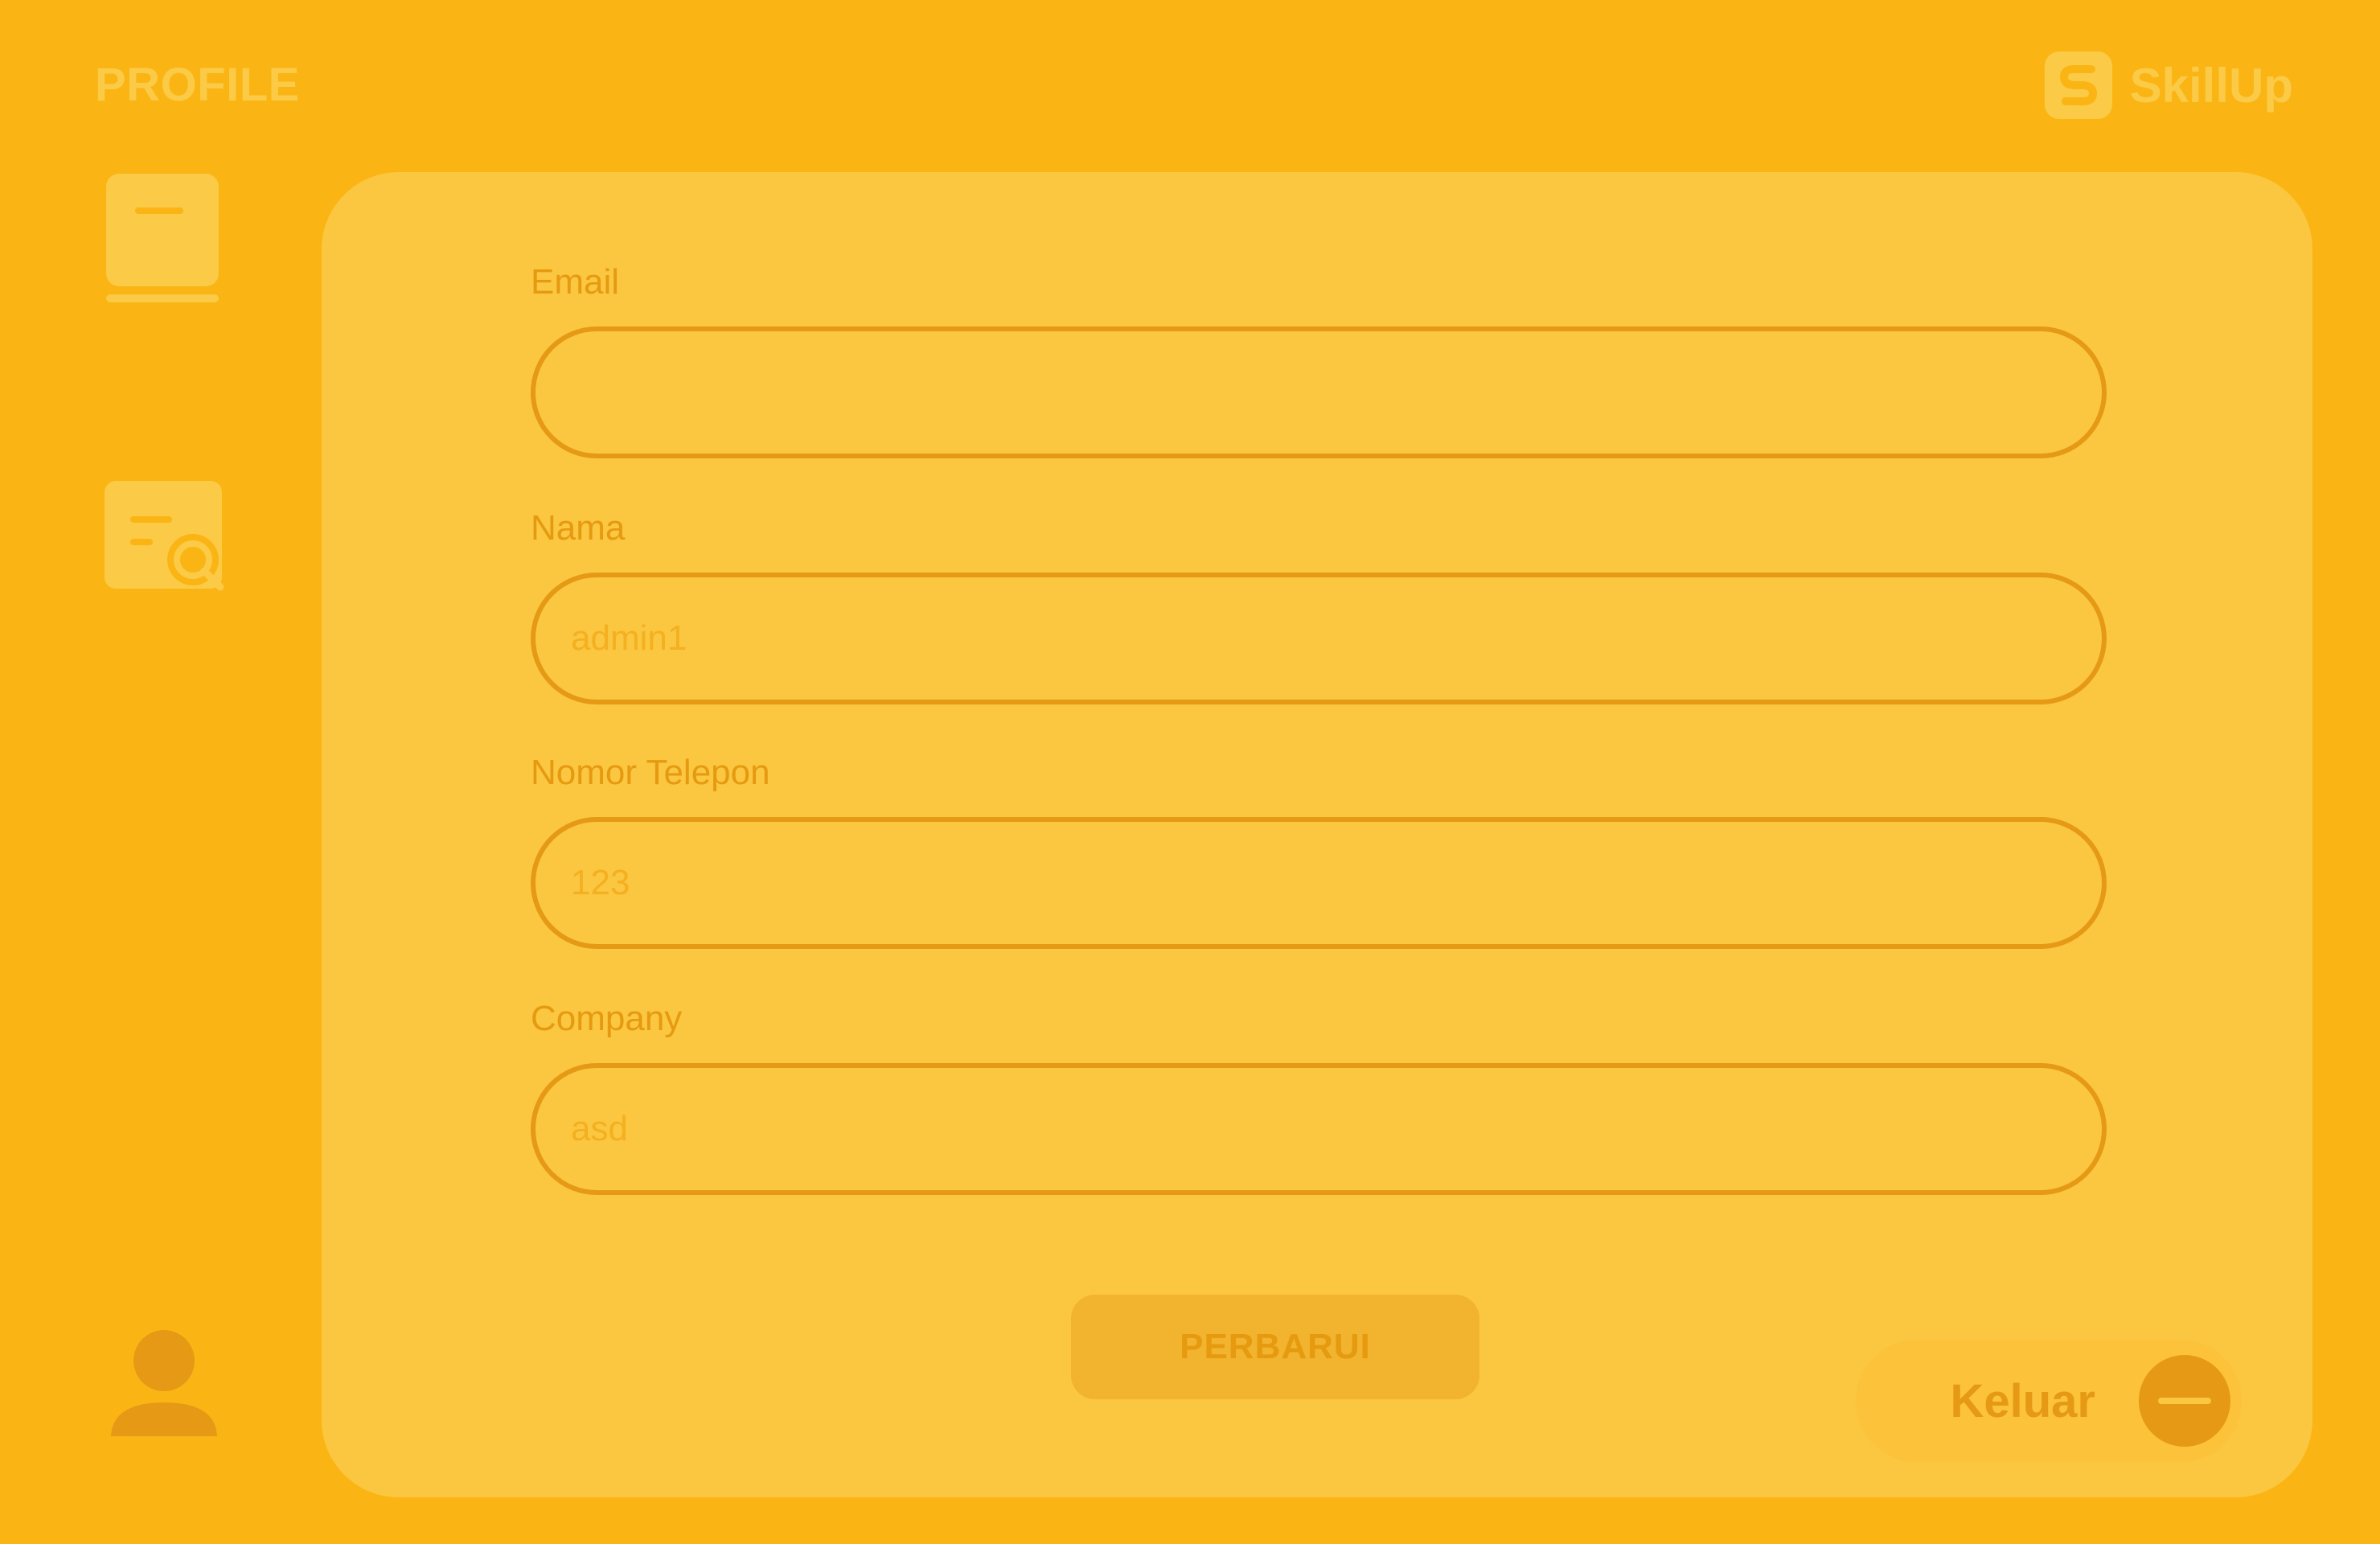  What do you see at coordinates (2184, 1401) in the screenshot?
I see `minus-circle-icon` at bounding box center [2184, 1401].